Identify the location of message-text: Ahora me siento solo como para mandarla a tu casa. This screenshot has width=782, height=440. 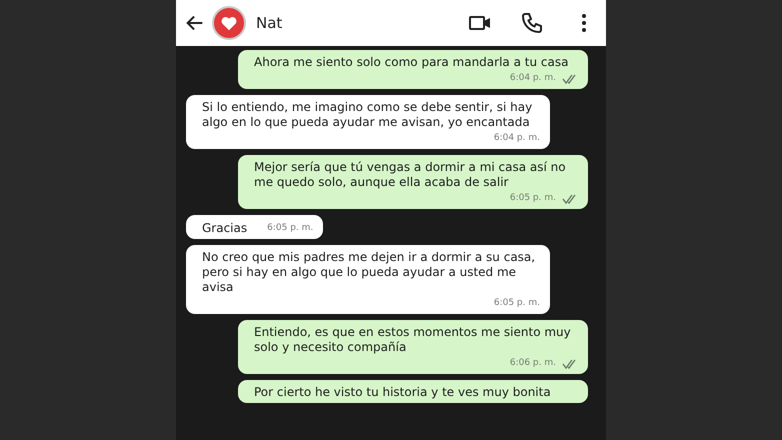
(412, 62).